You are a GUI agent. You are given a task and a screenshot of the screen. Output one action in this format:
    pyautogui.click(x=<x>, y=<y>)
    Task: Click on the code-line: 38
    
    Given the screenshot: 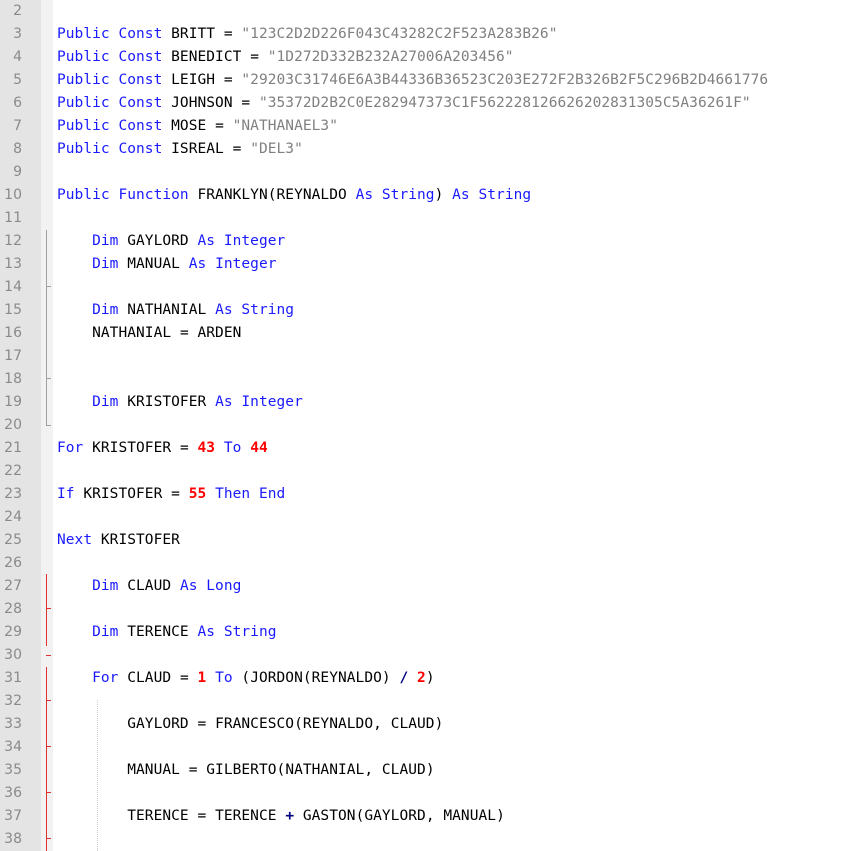 What is the action you would take?
    pyautogui.click(x=429, y=839)
    